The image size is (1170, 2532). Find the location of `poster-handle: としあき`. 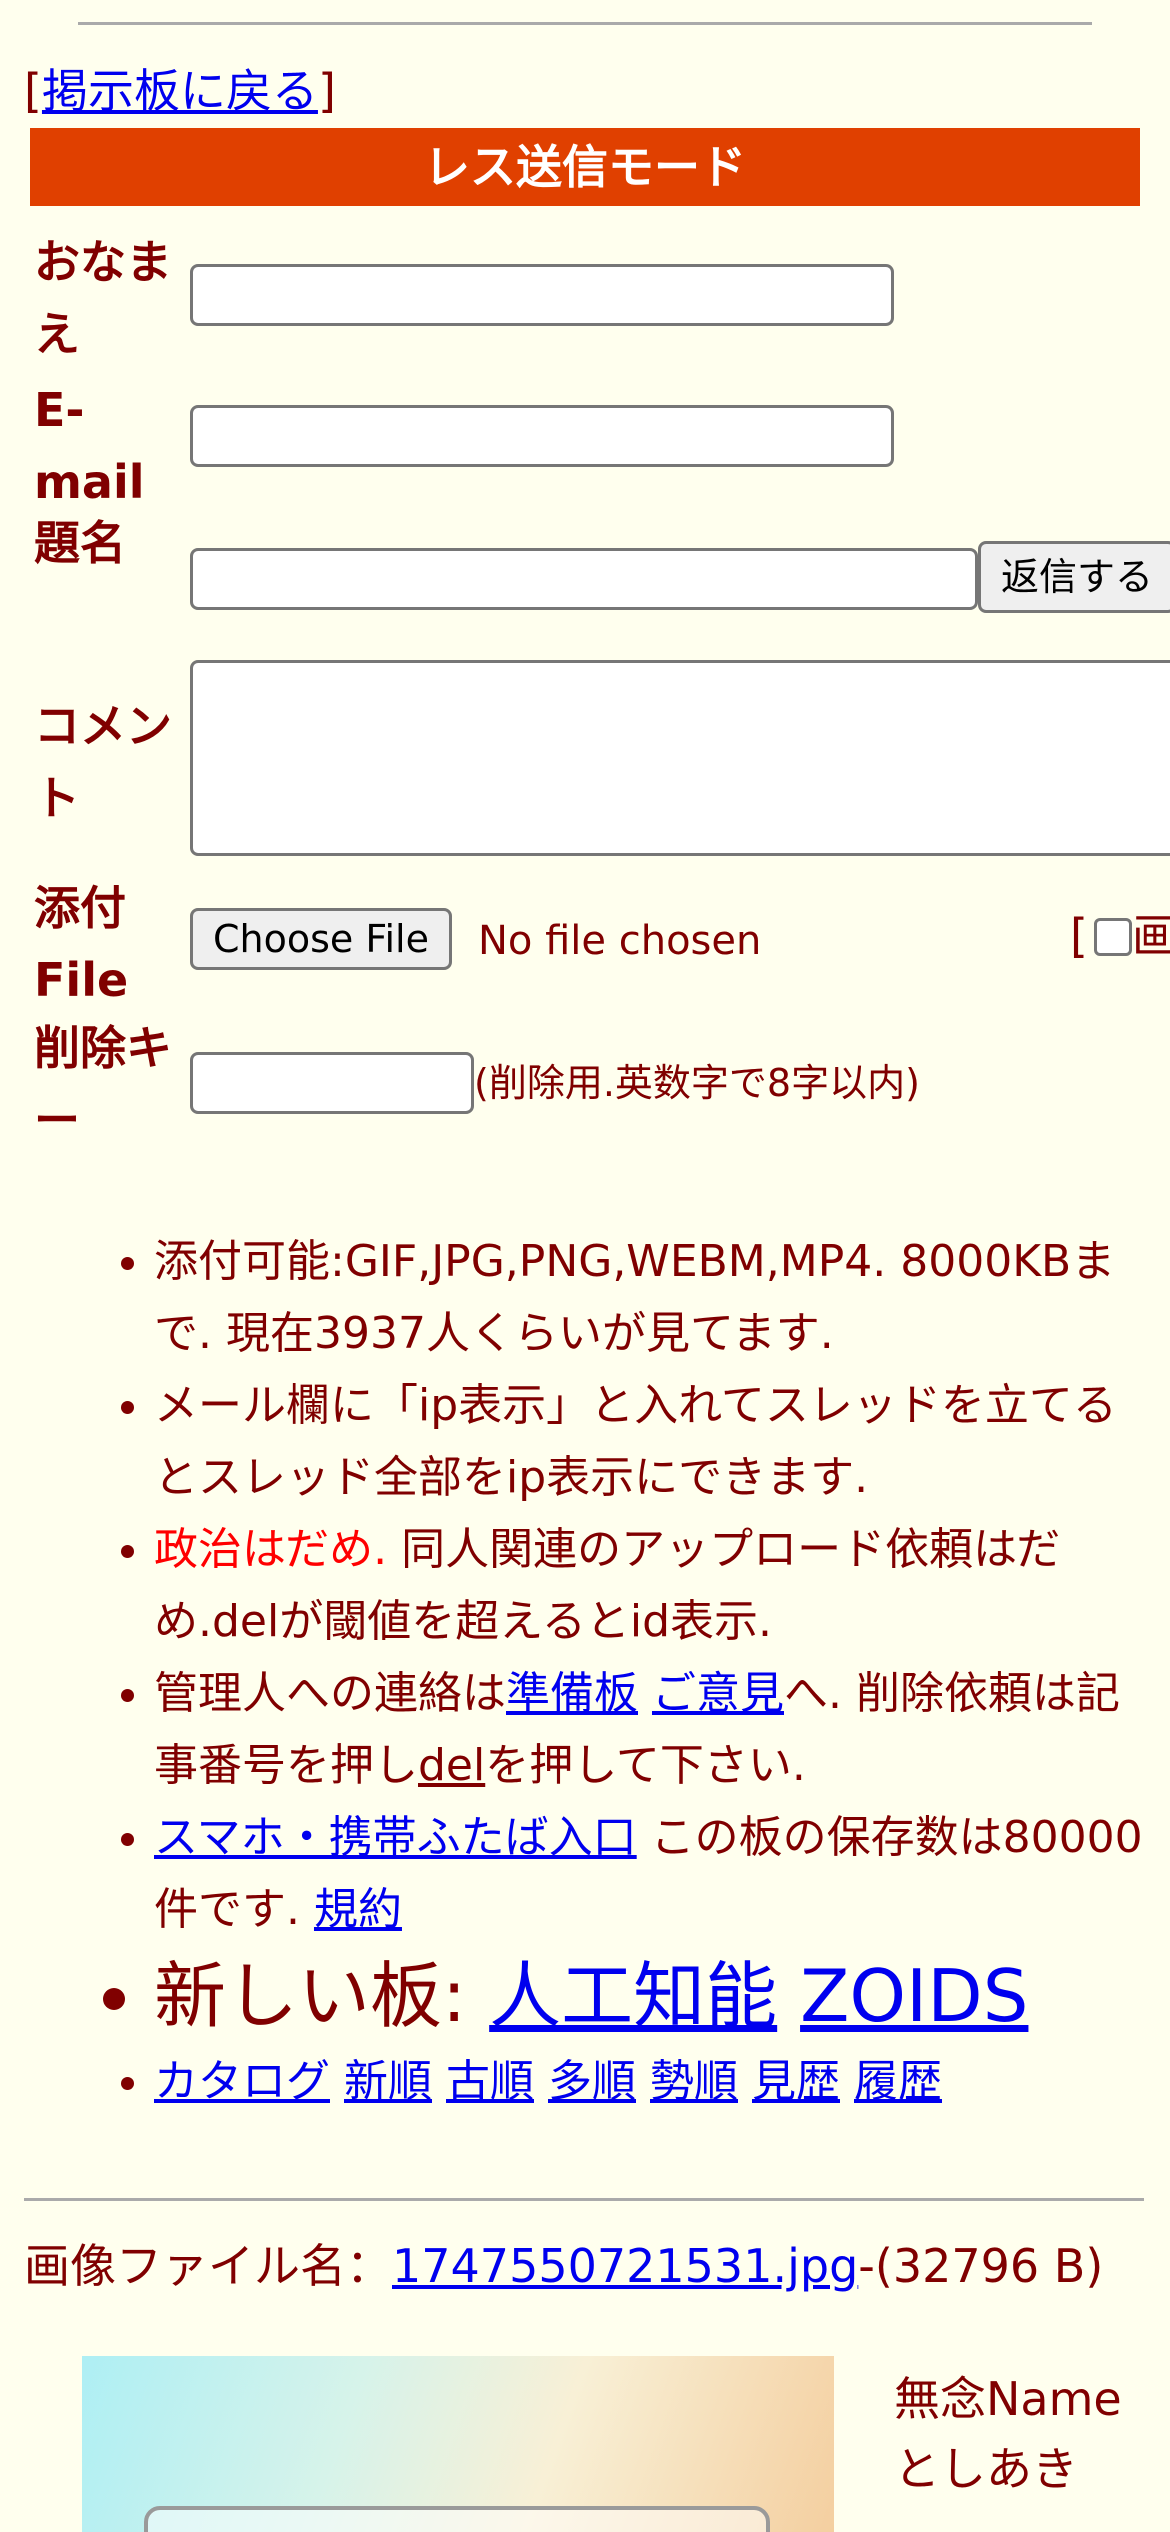

poster-handle: としあき is located at coordinates (986, 2469).